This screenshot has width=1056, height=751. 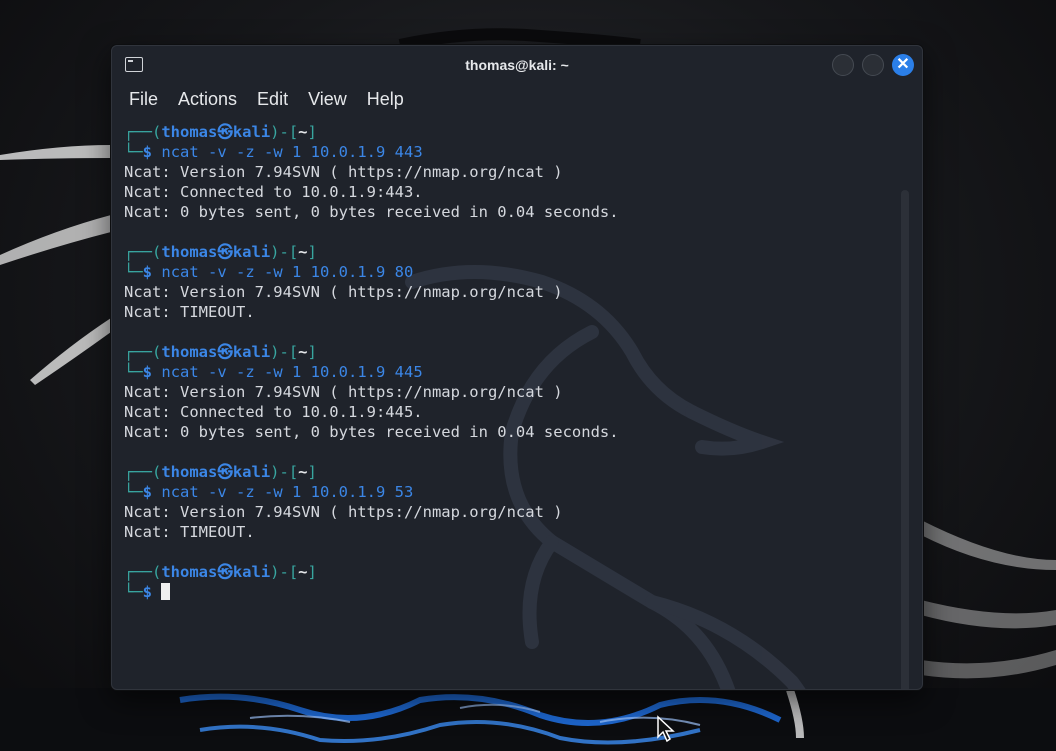 What do you see at coordinates (272, 99) in the screenshot?
I see `menu-edit: Edit` at bounding box center [272, 99].